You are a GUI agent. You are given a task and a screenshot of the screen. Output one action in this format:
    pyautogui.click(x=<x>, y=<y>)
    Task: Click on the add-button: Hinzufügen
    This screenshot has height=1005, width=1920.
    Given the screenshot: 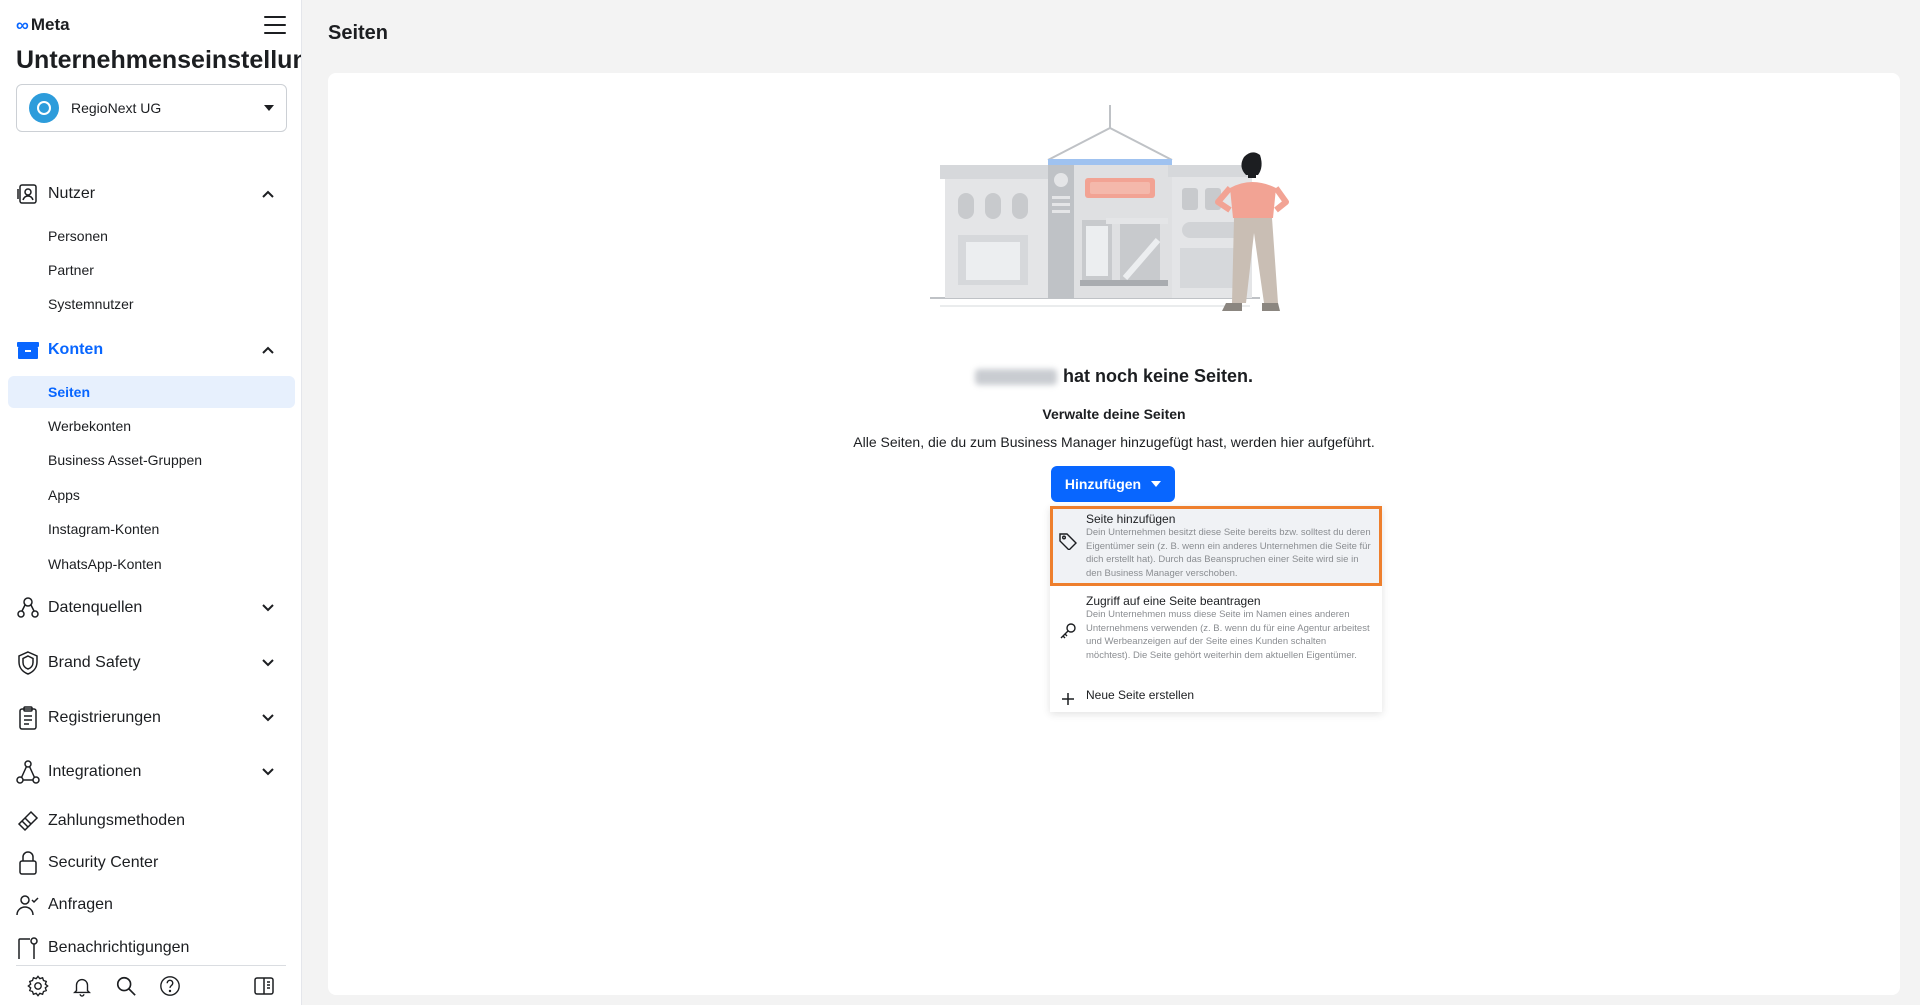 What is the action you would take?
    pyautogui.click(x=1113, y=484)
    